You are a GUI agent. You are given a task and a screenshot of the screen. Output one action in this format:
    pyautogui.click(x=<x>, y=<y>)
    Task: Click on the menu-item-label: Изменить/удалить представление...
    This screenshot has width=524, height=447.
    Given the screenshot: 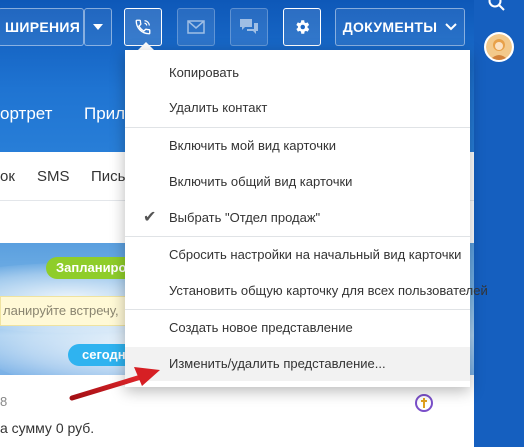 What is the action you would take?
    pyautogui.click(x=277, y=363)
    